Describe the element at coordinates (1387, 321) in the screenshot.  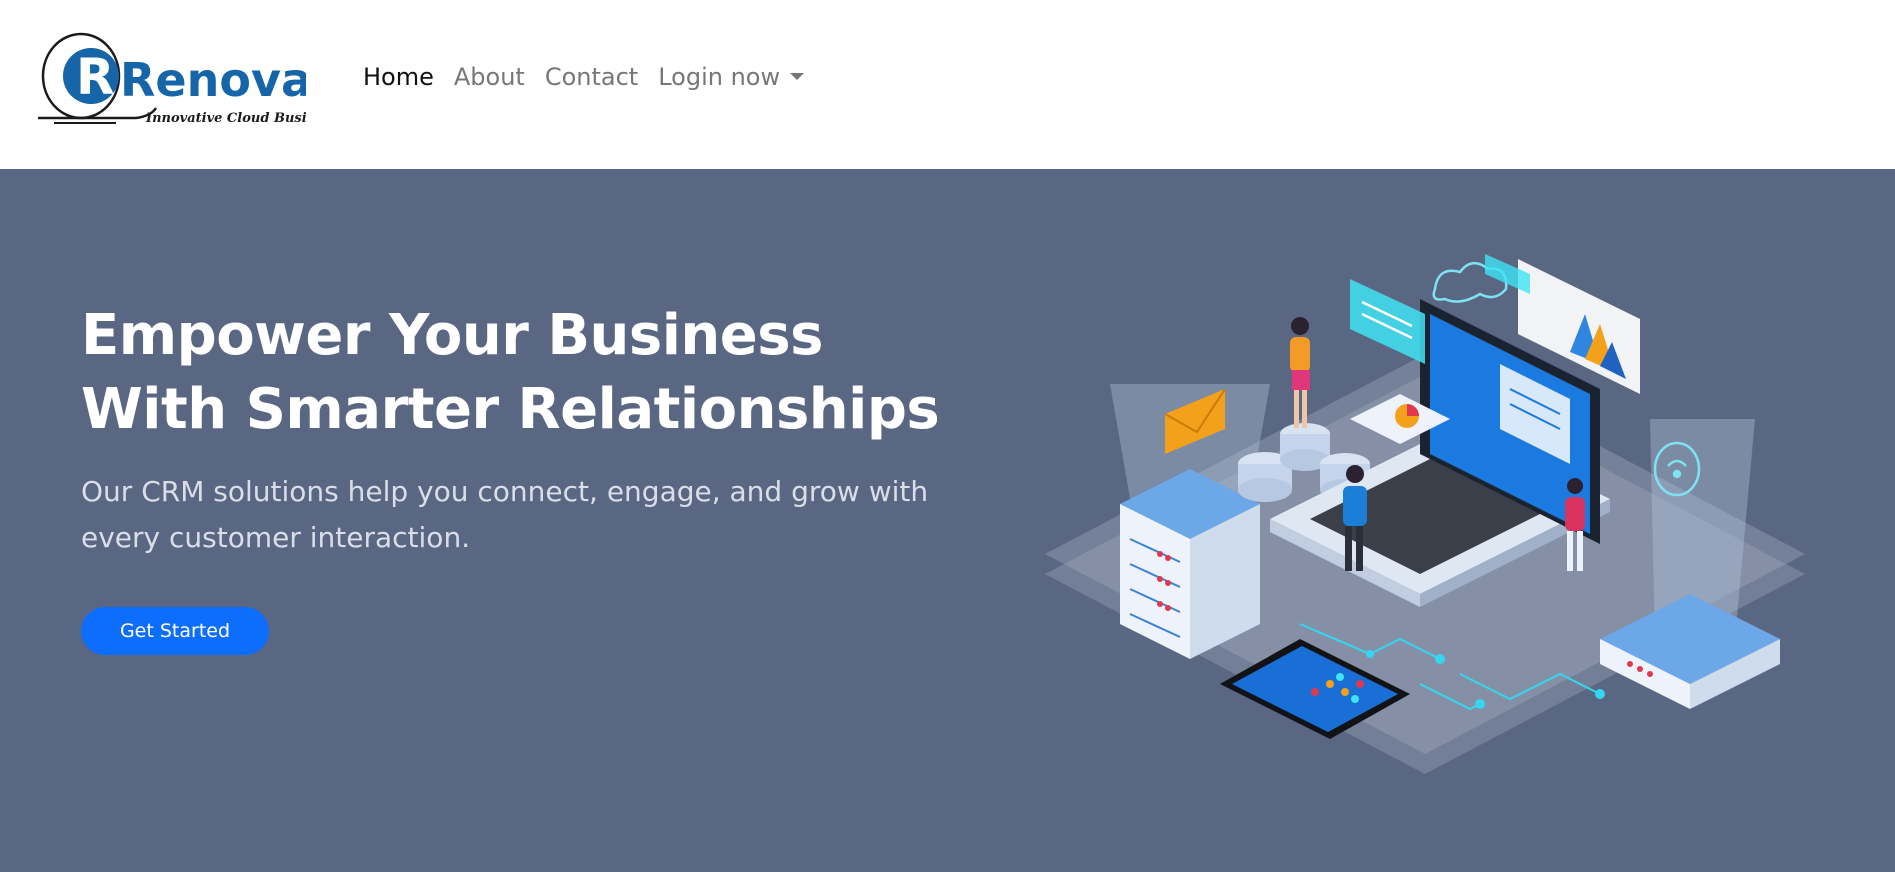
I see `message-card-icon` at that location.